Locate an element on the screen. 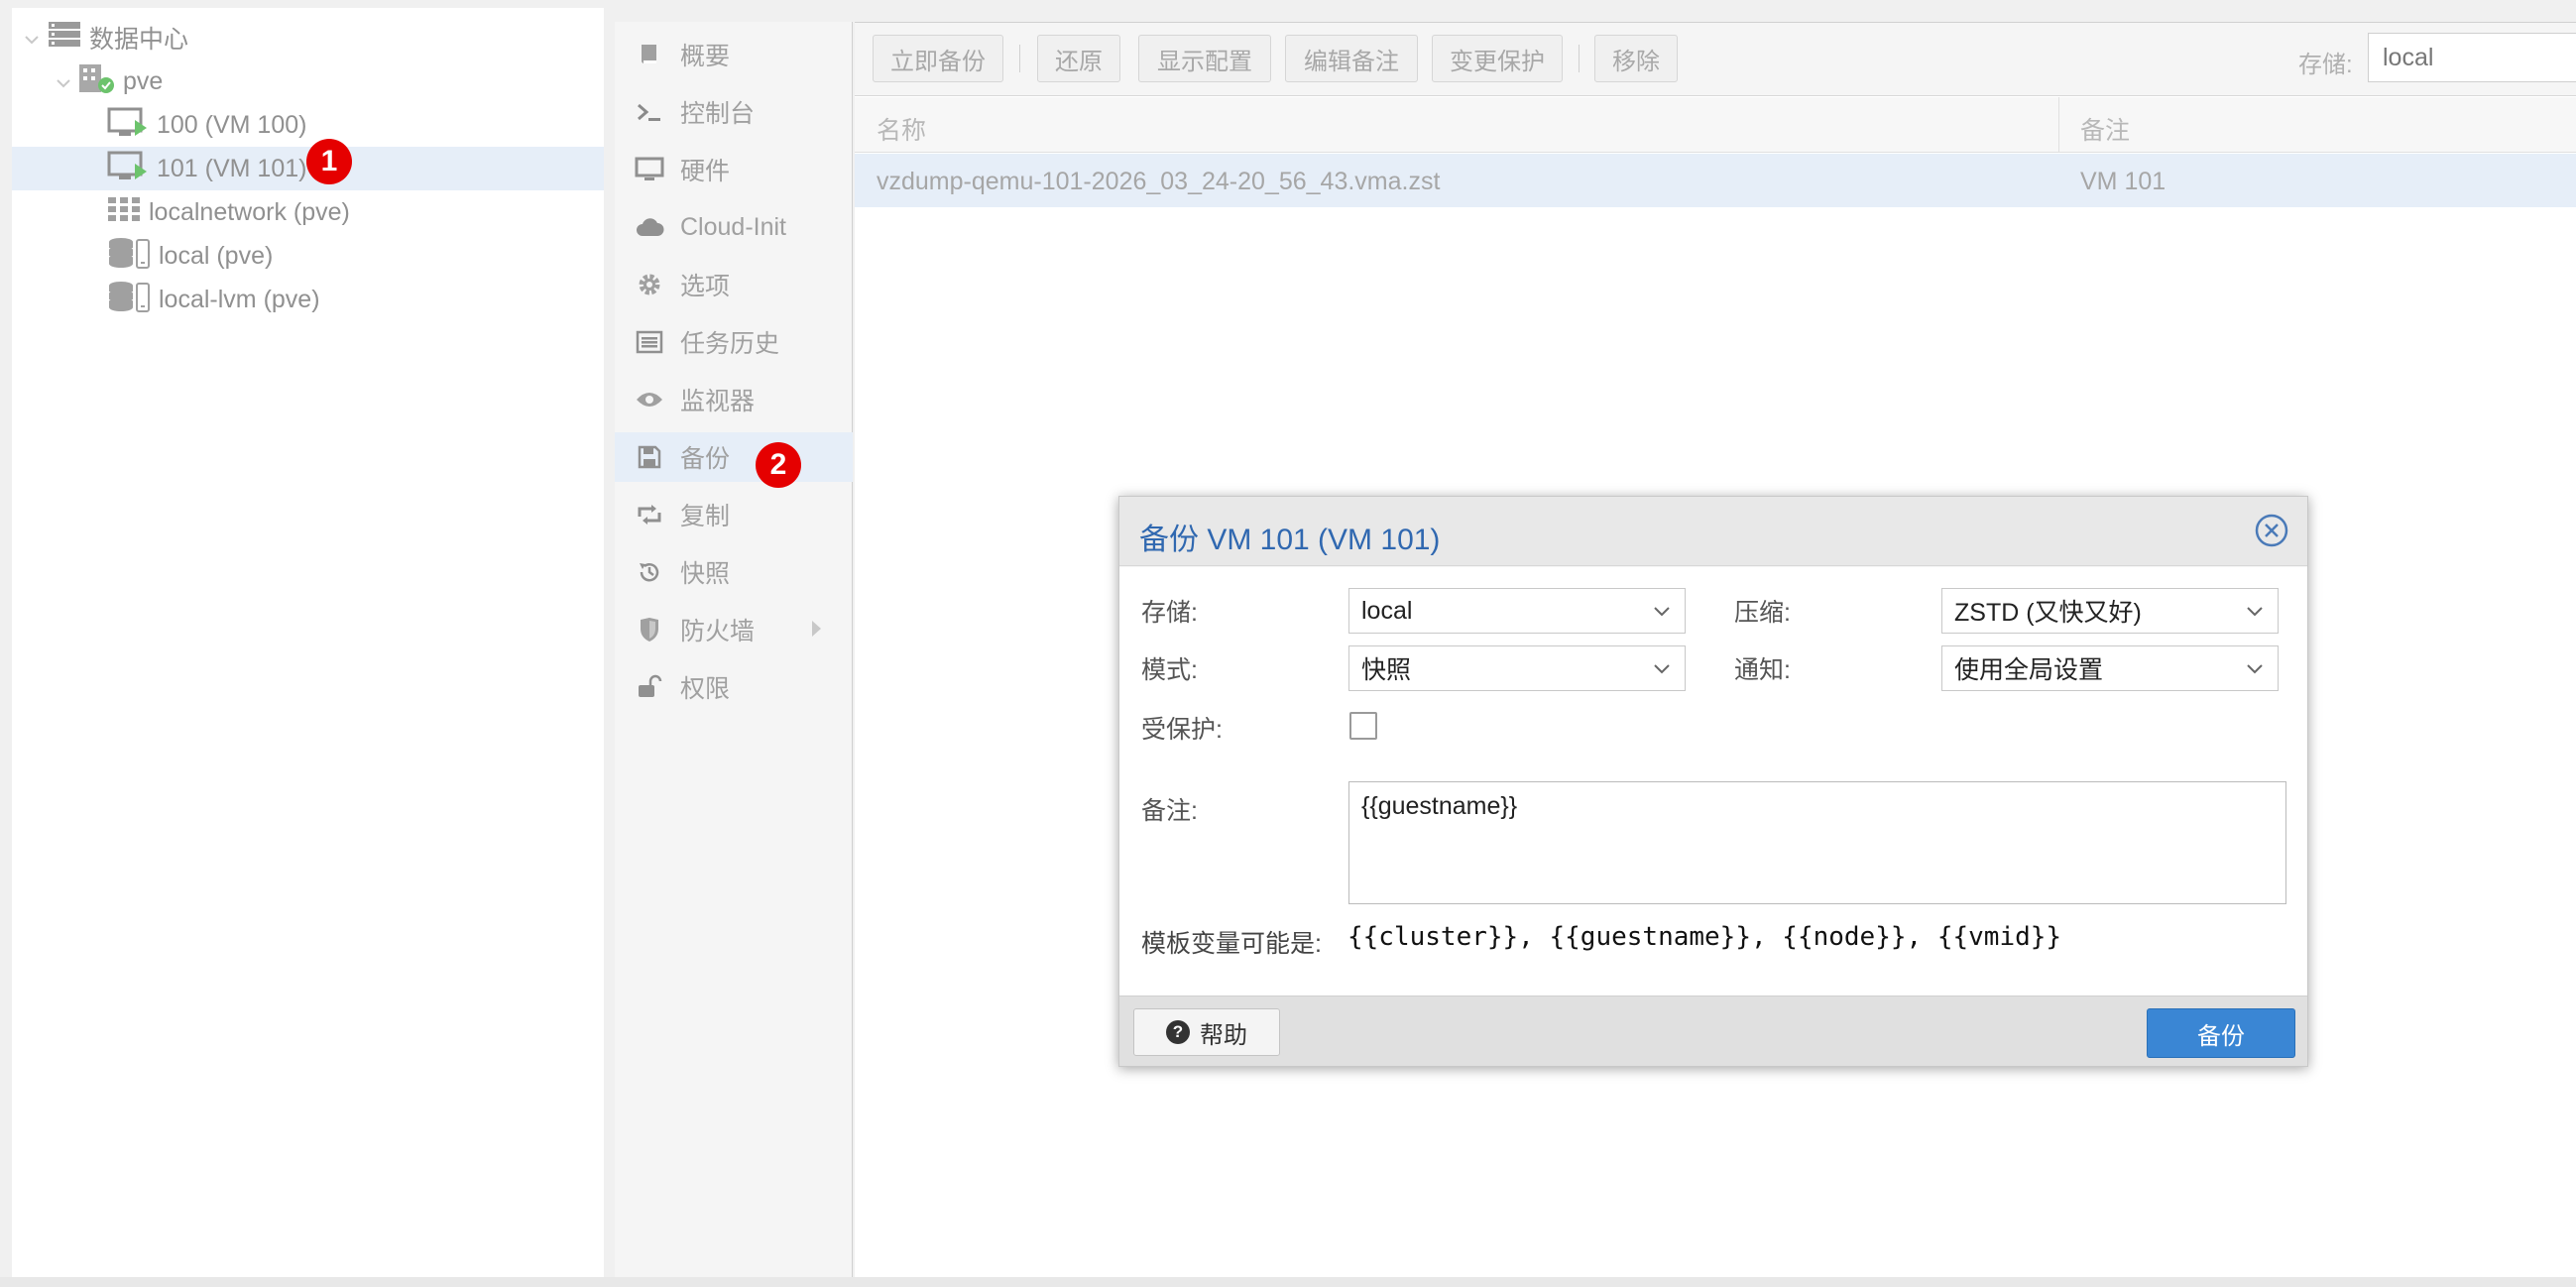 The width and height of the screenshot is (2576, 1287). column-header-notes: 备注 is located at coordinates (2105, 129).